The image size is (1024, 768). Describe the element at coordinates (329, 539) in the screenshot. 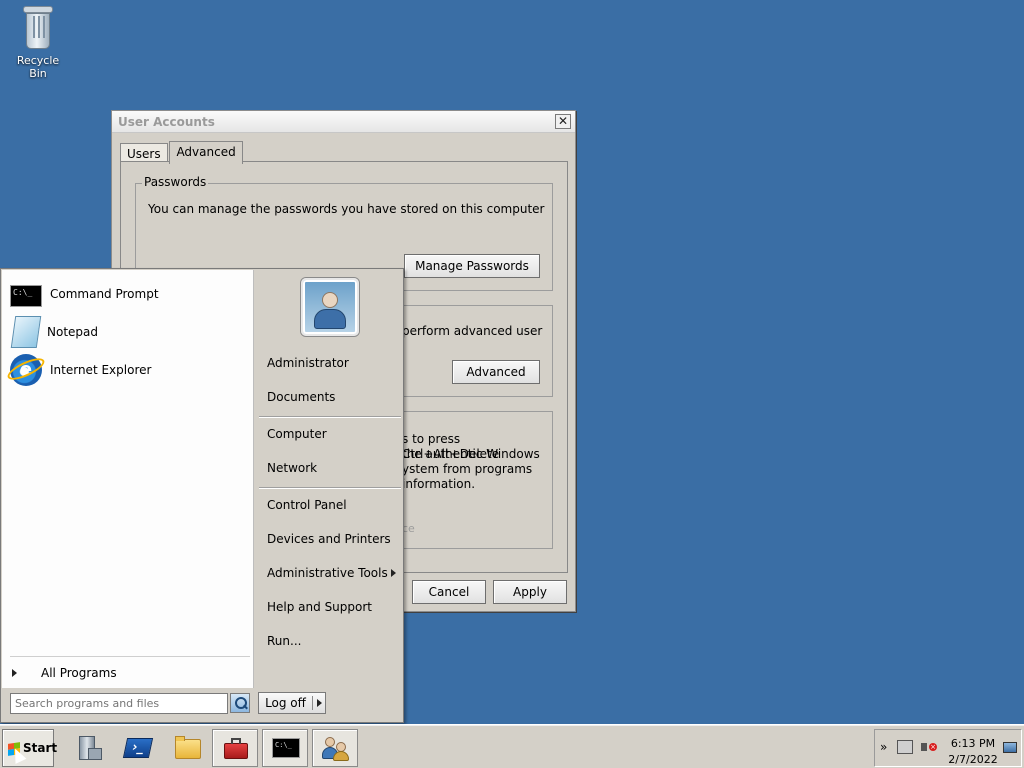

I see `start-item-devices-printers: Devices and Printers` at that location.